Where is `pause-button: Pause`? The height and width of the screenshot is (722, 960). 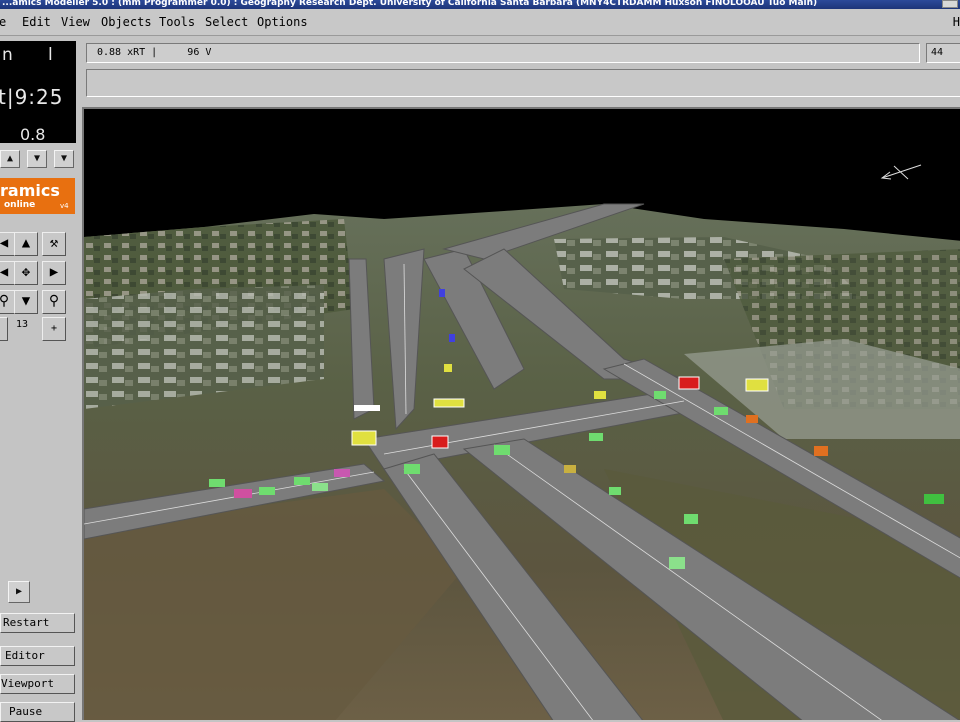 pause-button: Pause is located at coordinates (37, 712).